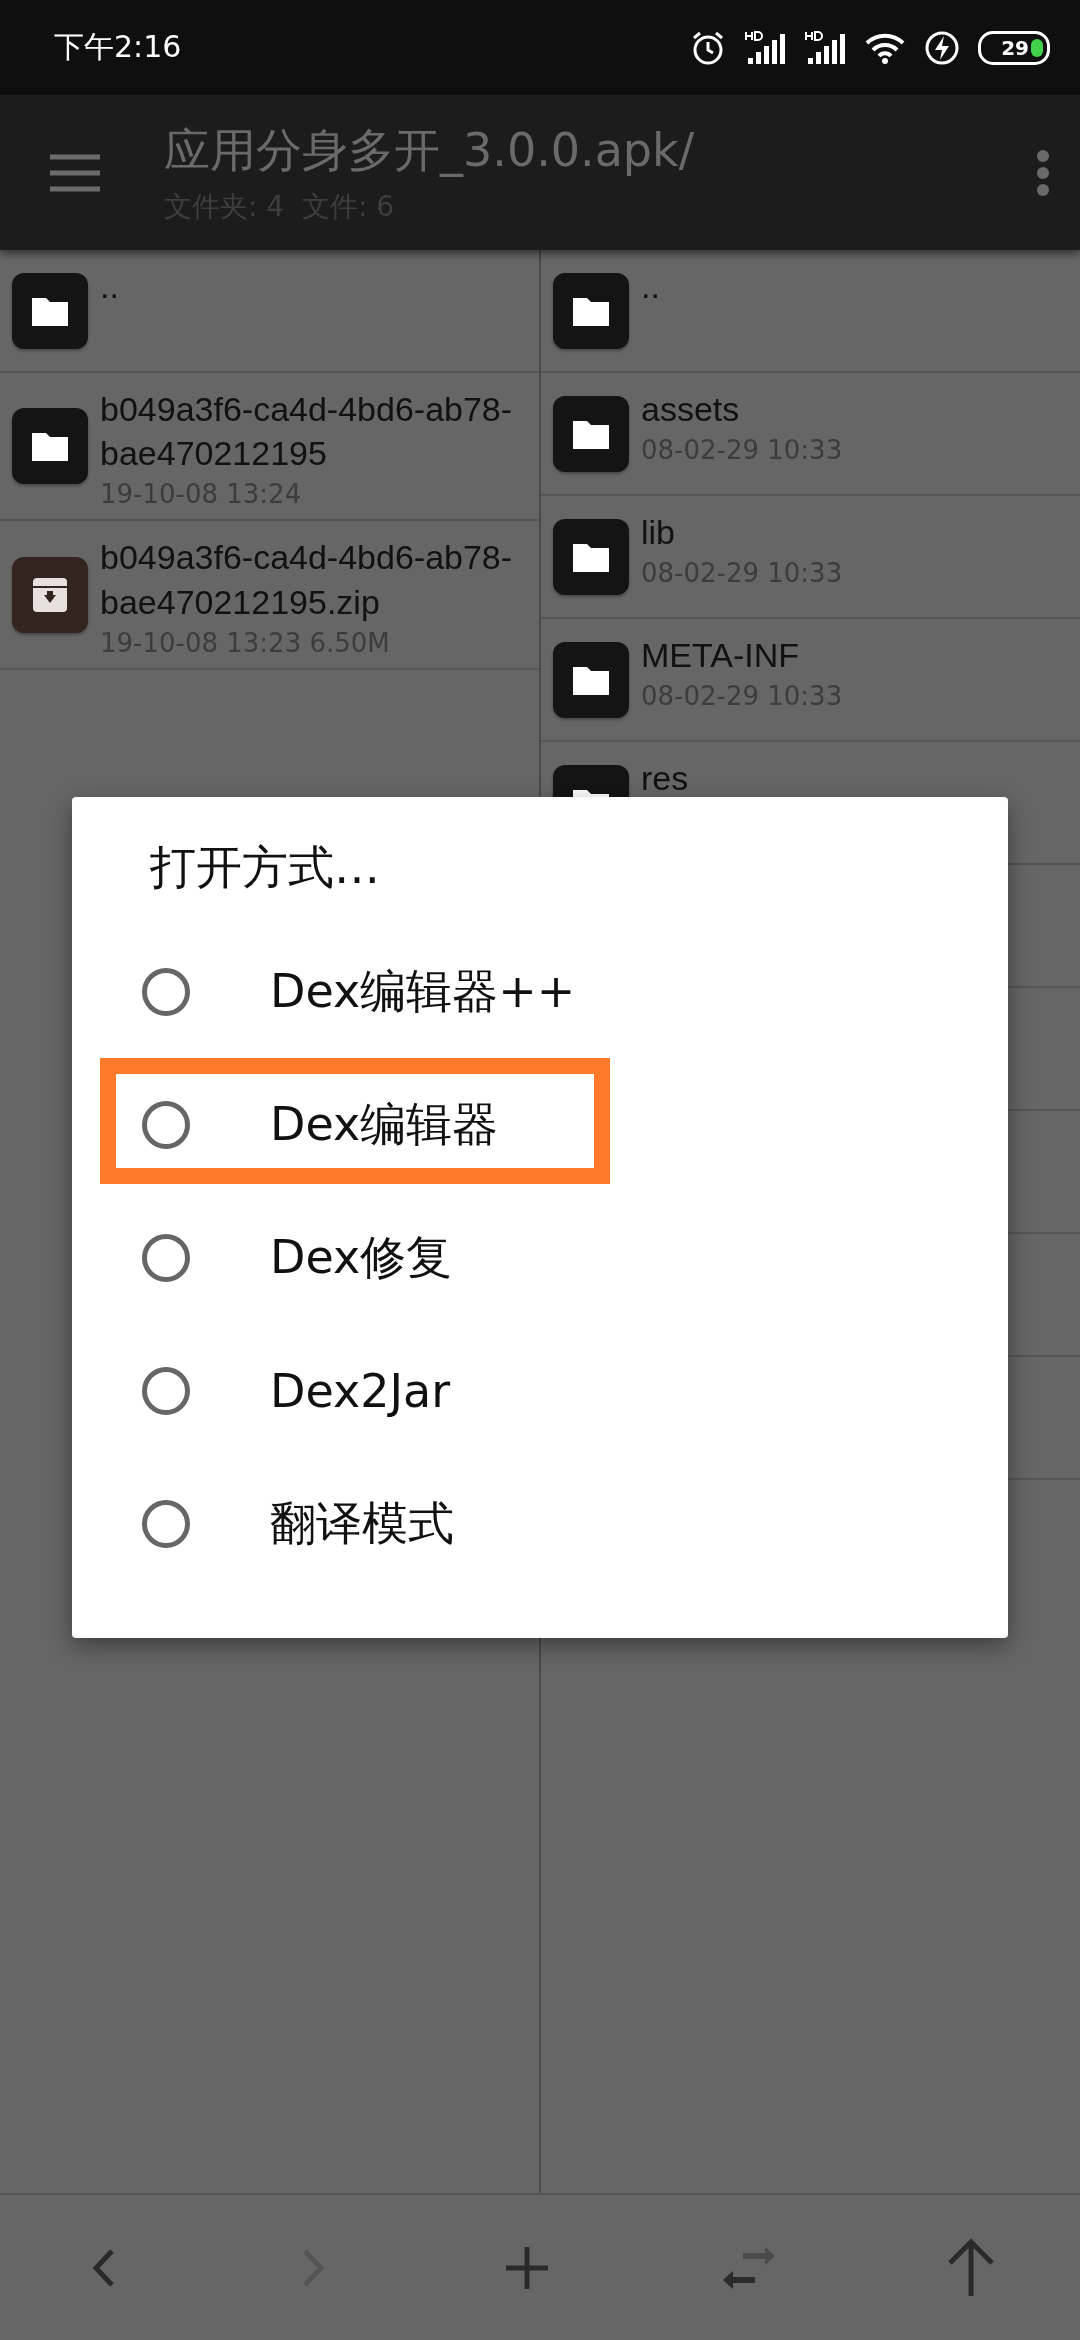  What do you see at coordinates (118, 47) in the screenshot?
I see `status-time: 下午2:16` at bounding box center [118, 47].